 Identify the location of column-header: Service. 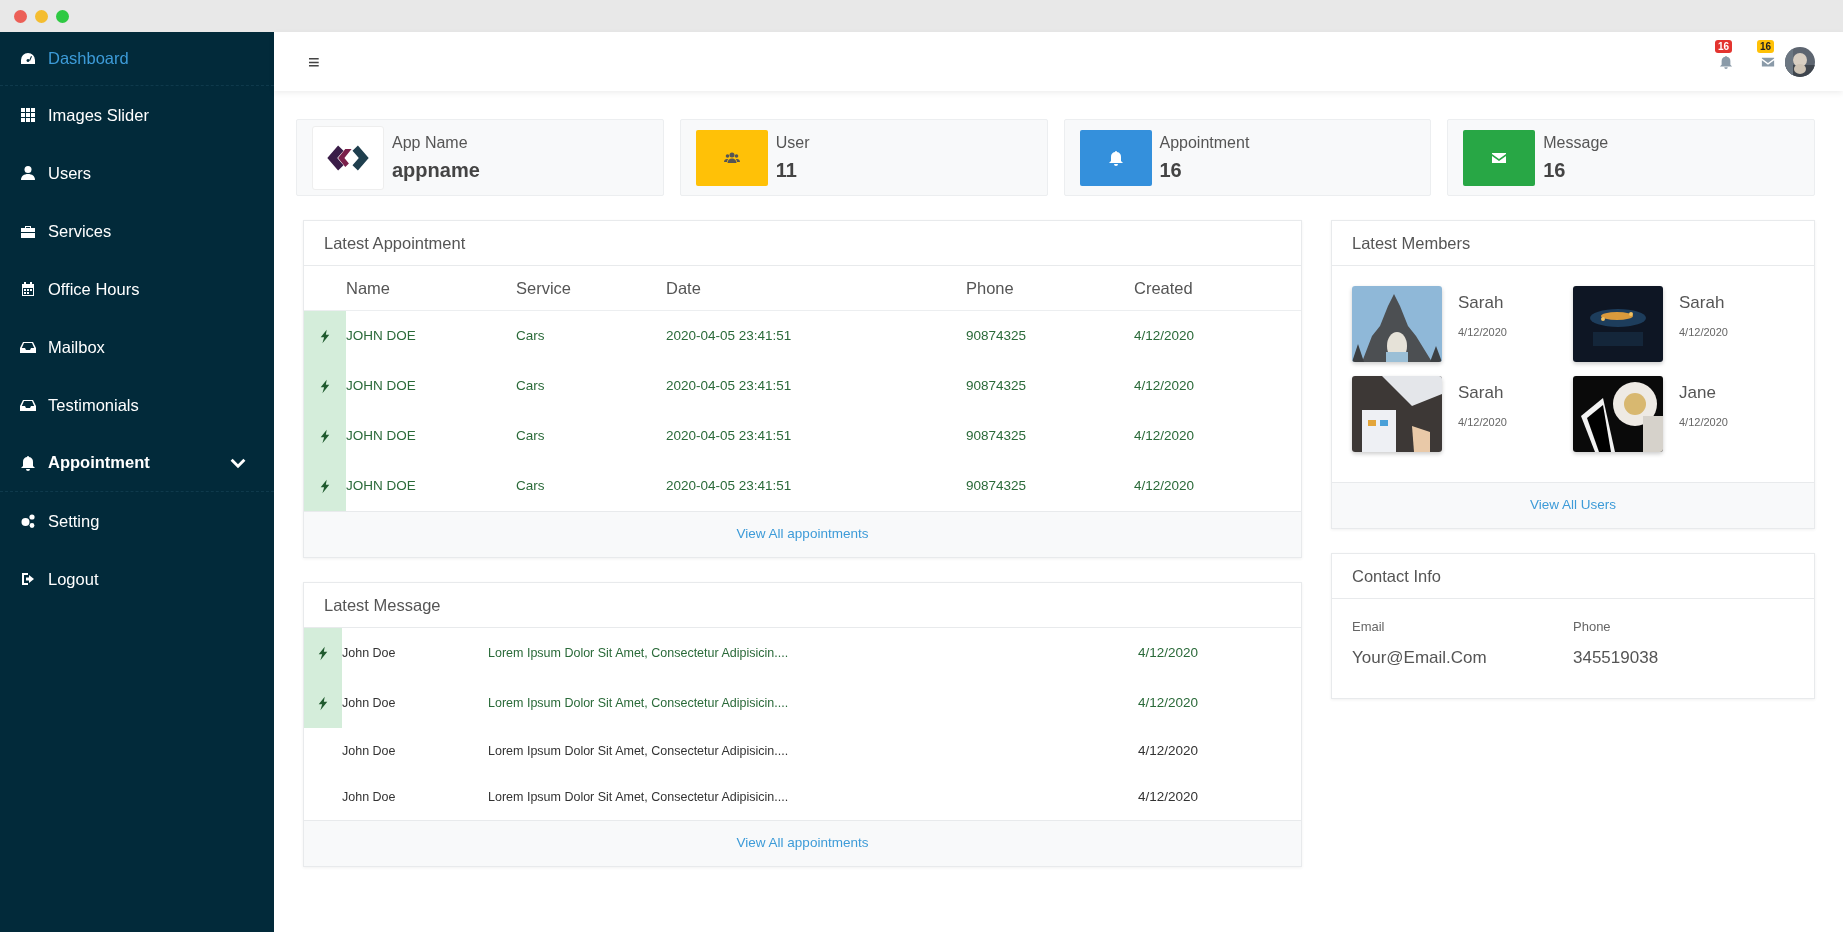
(591, 288).